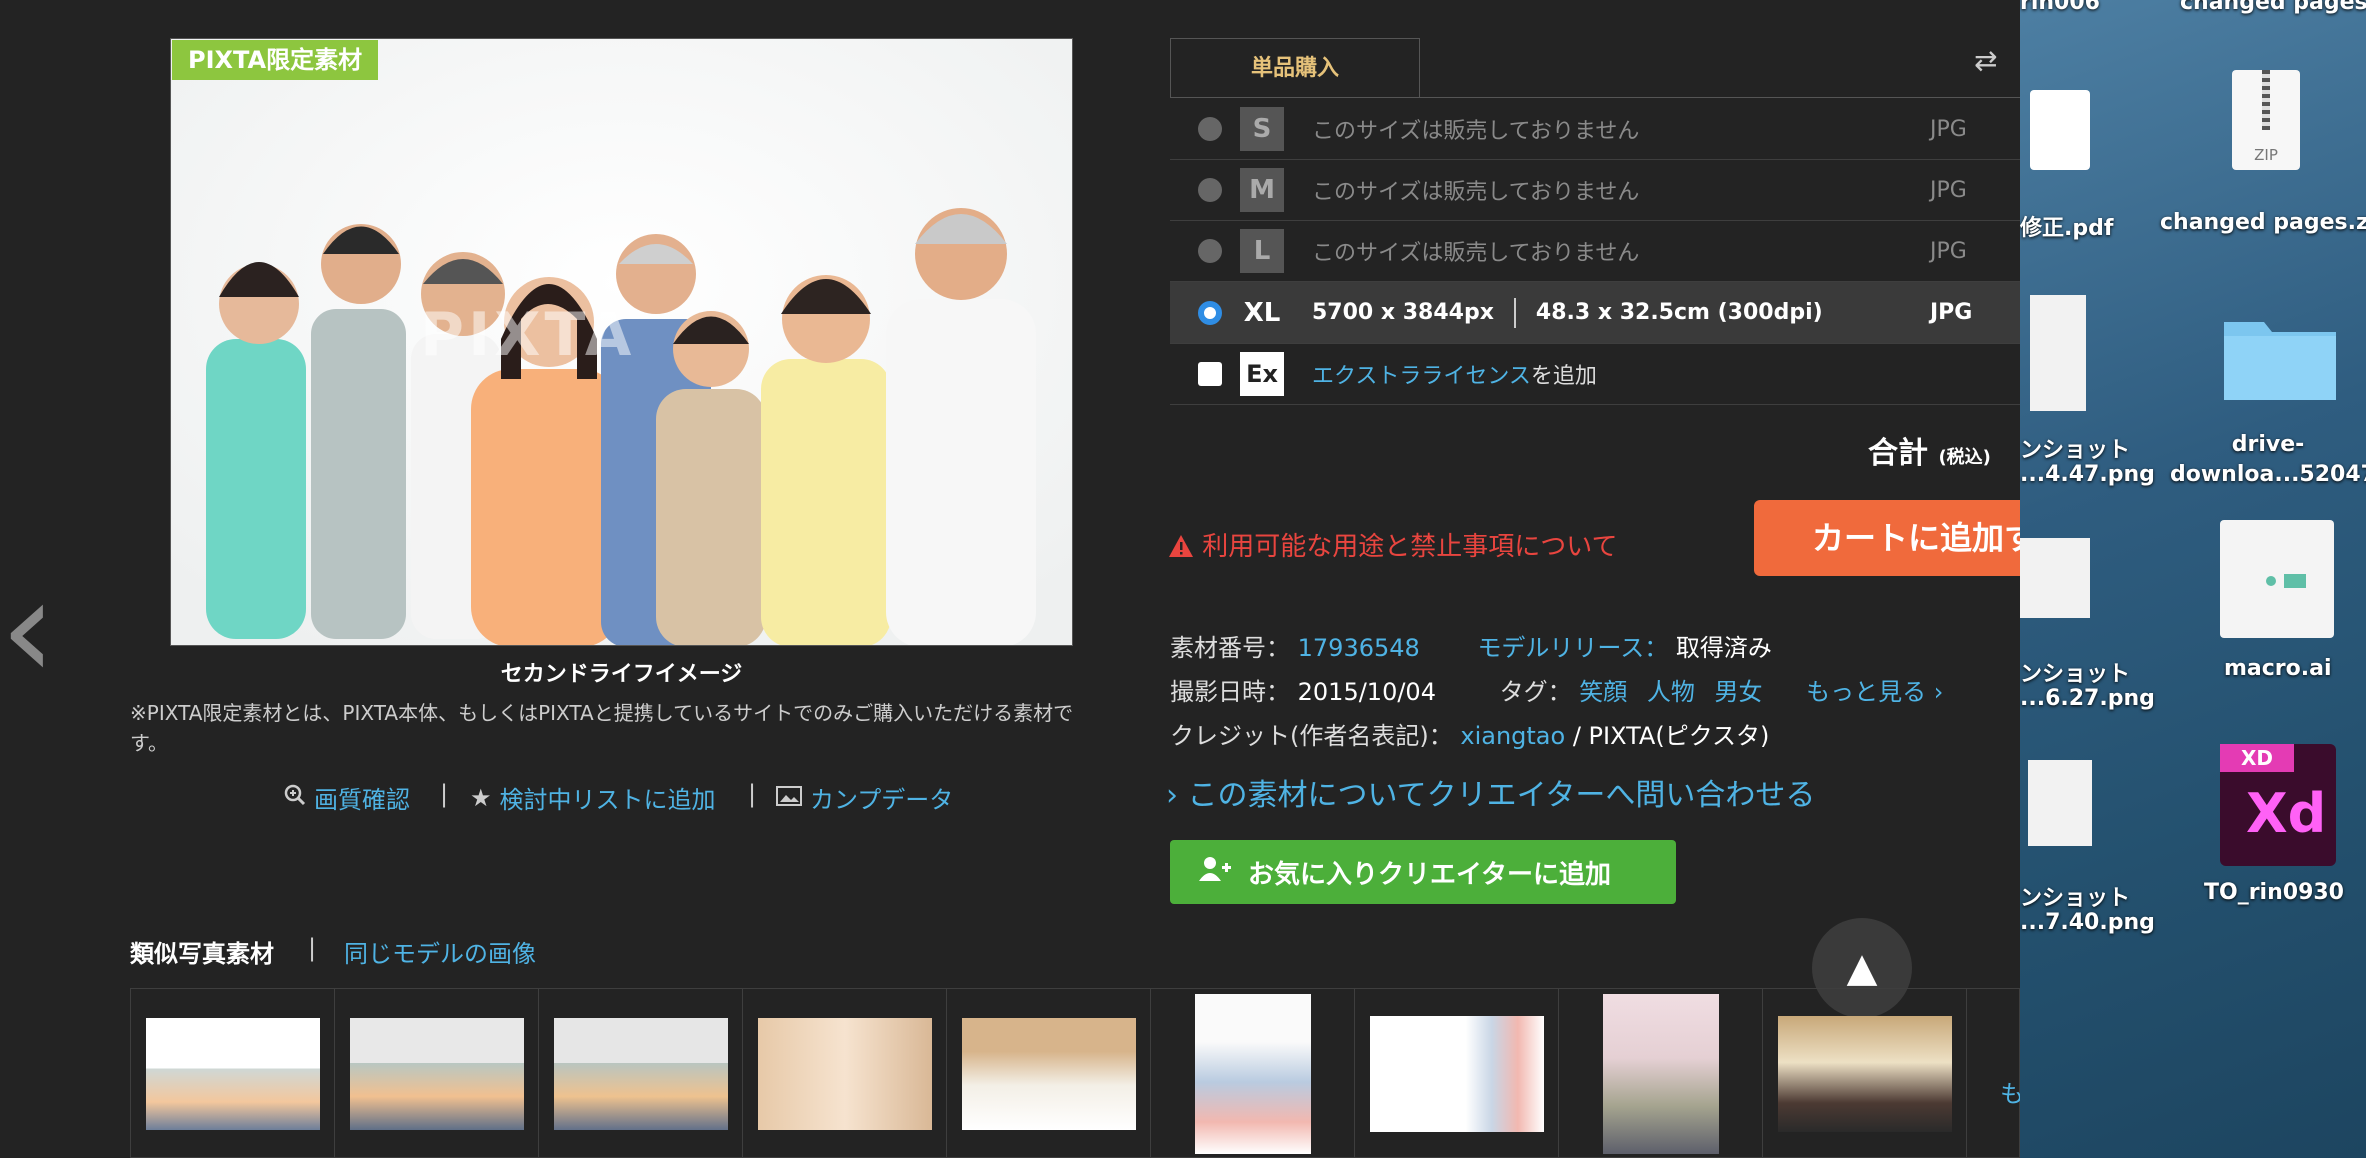  What do you see at coordinates (2274, 892) in the screenshot?
I see `desktop-item-label: TO_rin0930` at bounding box center [2274, 892].